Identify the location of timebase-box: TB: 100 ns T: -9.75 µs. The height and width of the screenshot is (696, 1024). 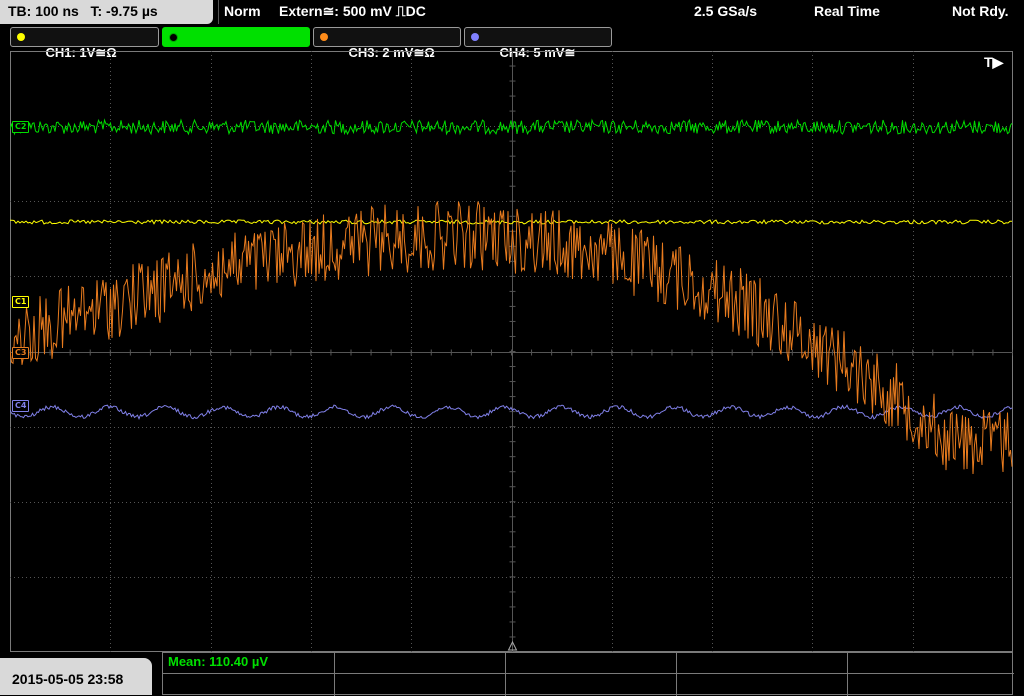
(106, 12).